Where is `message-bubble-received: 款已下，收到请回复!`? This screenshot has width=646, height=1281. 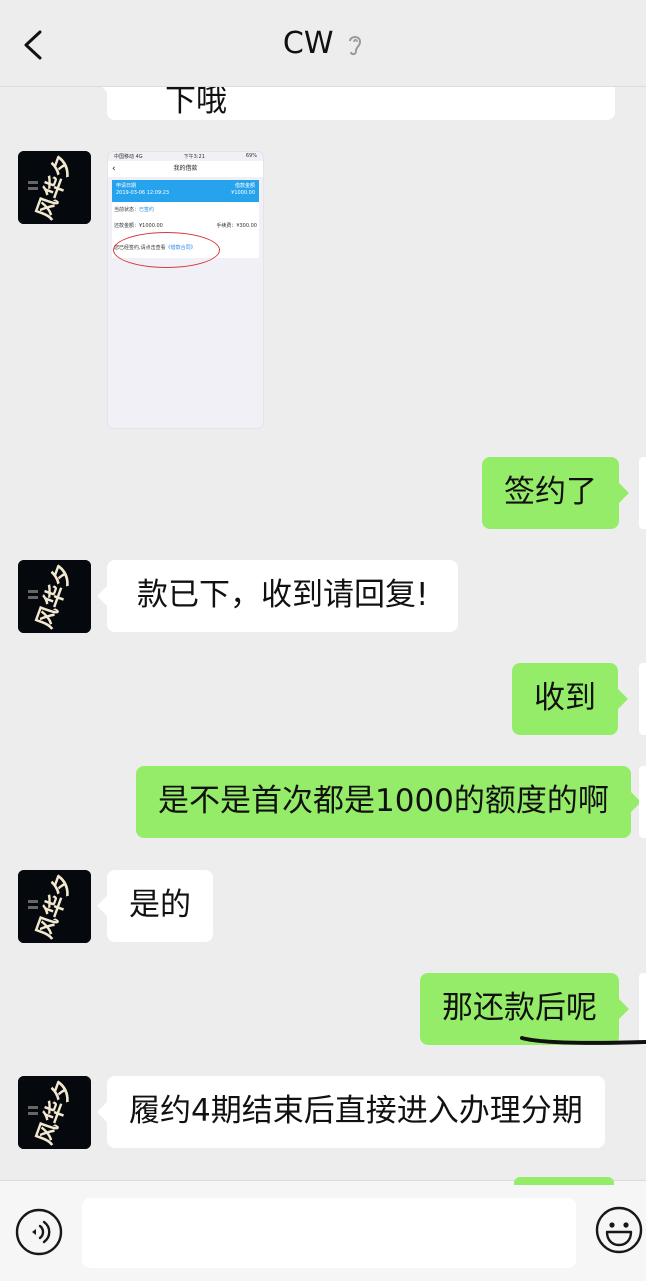
message-bubble-received: 款已下，收到请回复! is located at coordinates (277, 596).